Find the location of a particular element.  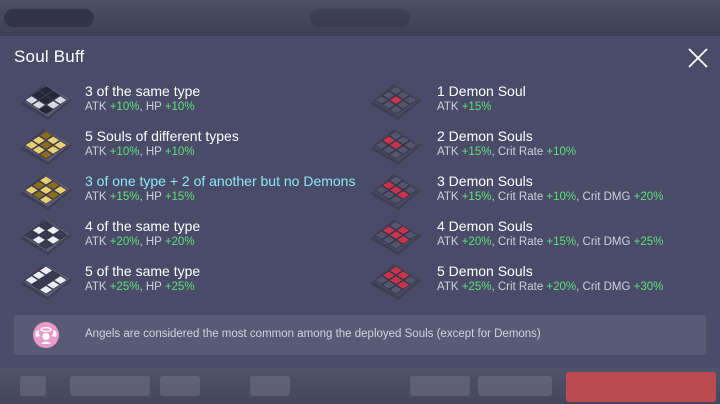

buff-row: 3 of the same type ATK +10%, HP +10% is located at coordinates (184, 100).